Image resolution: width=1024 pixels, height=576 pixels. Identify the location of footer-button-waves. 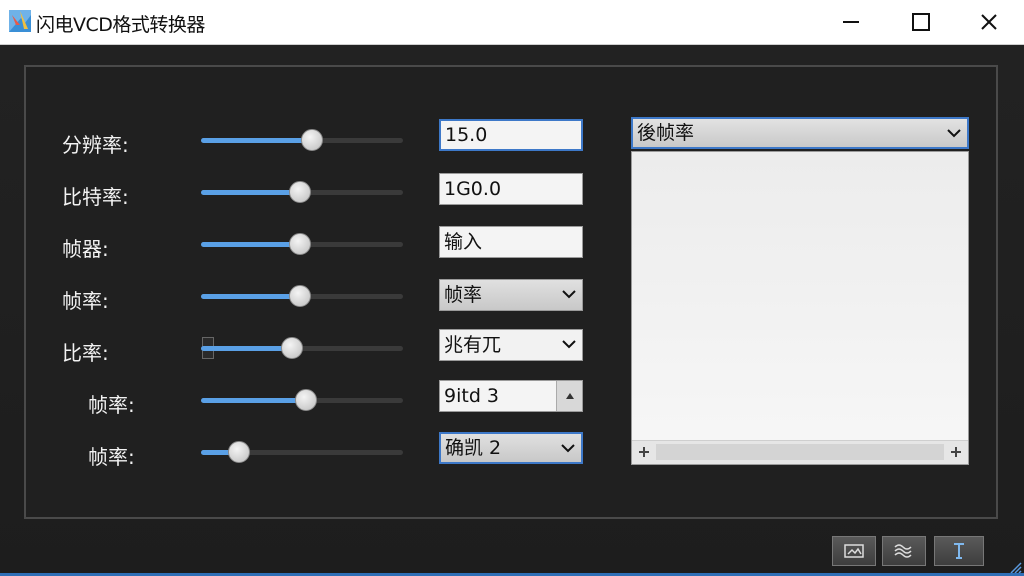
(904, 551).